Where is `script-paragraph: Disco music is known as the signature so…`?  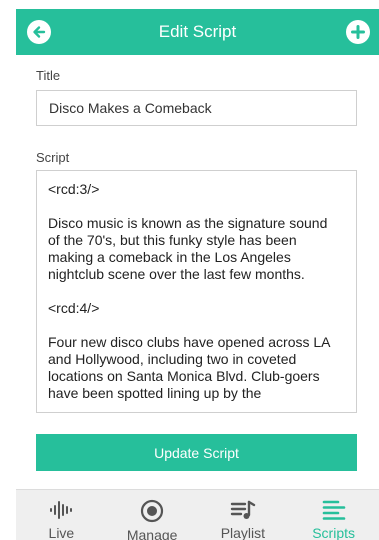 script-paragraph: Disco music is known as the signature so… is located at coordinates (188, 248).